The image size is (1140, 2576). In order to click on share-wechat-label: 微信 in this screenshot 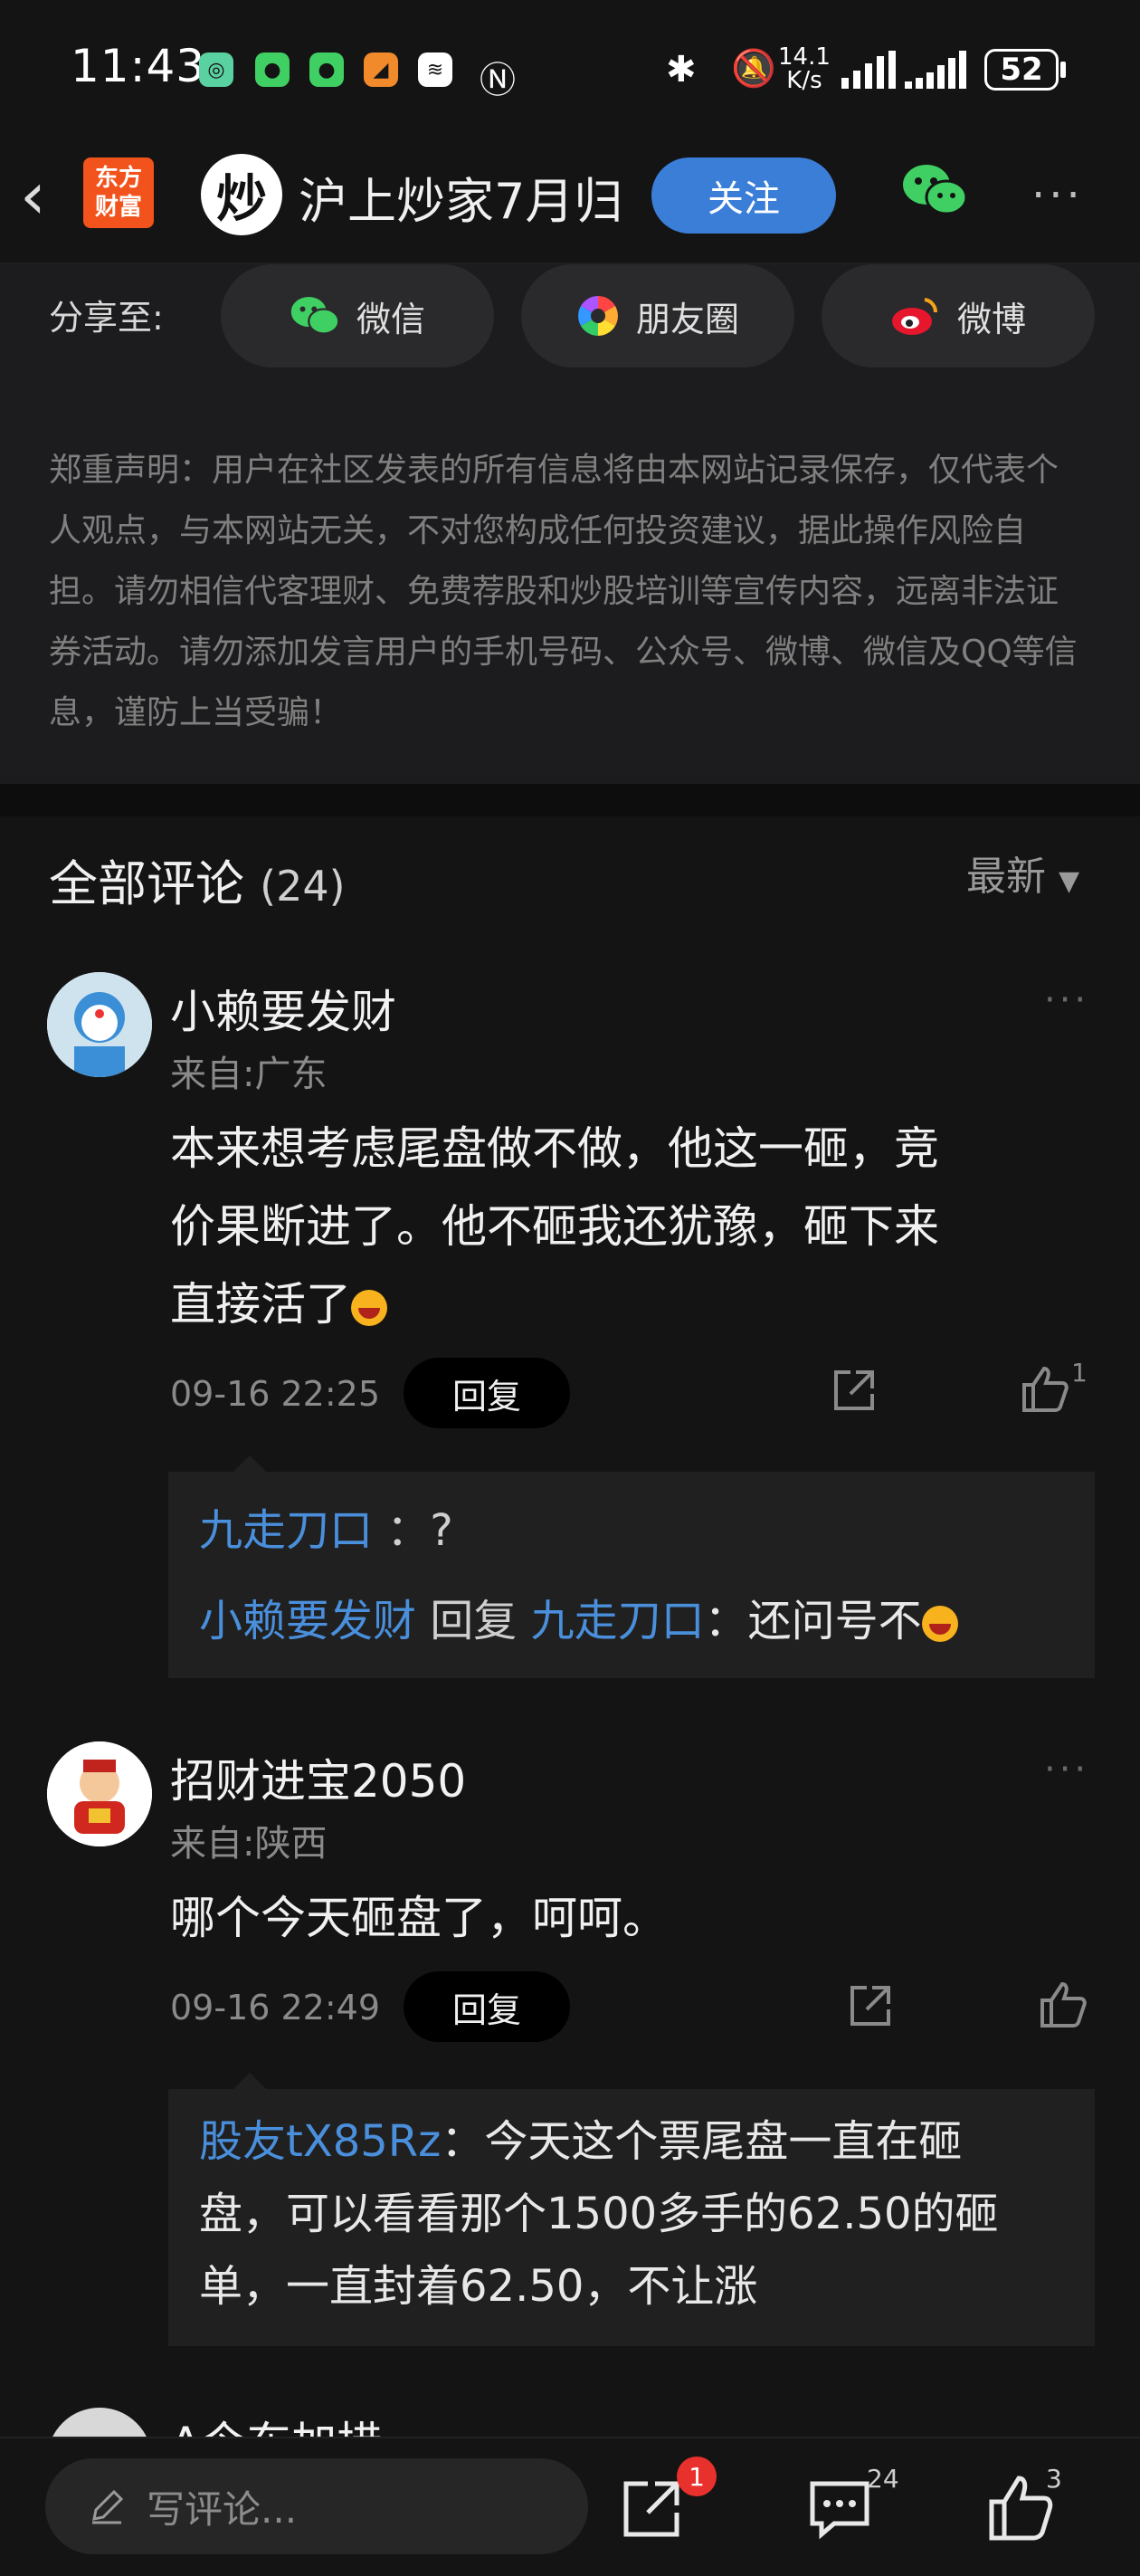, I will do `click(391, 319)`.